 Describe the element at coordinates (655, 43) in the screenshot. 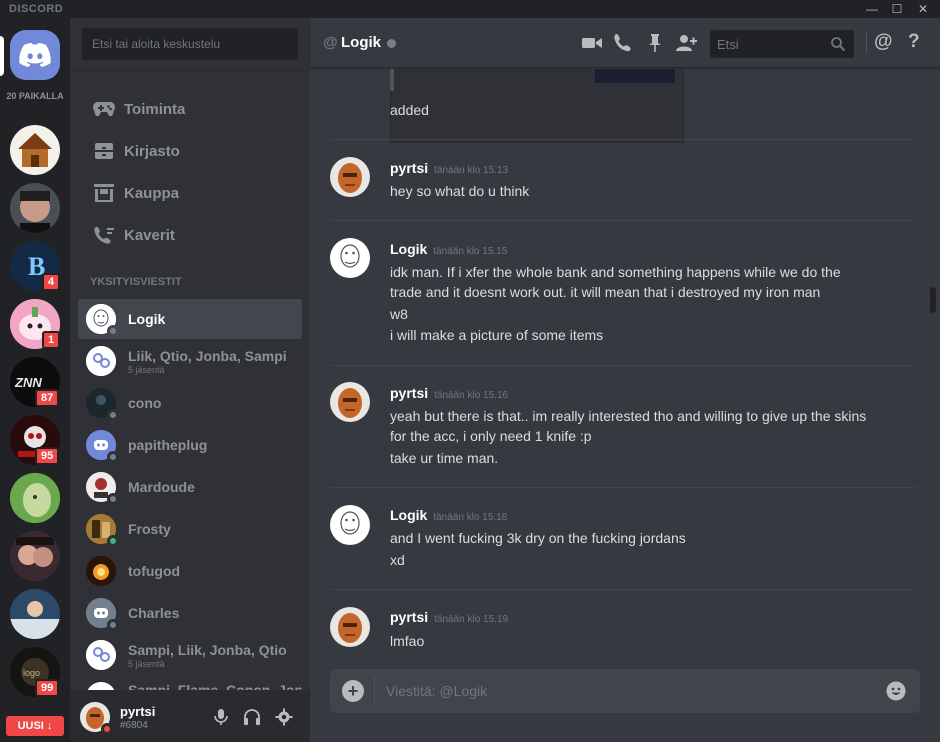

I see `pin-icon` at that location.